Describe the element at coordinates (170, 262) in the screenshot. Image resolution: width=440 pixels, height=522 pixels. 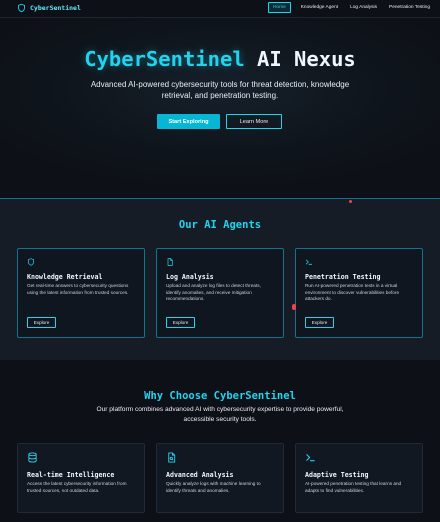
I see `file-icon` at that location.